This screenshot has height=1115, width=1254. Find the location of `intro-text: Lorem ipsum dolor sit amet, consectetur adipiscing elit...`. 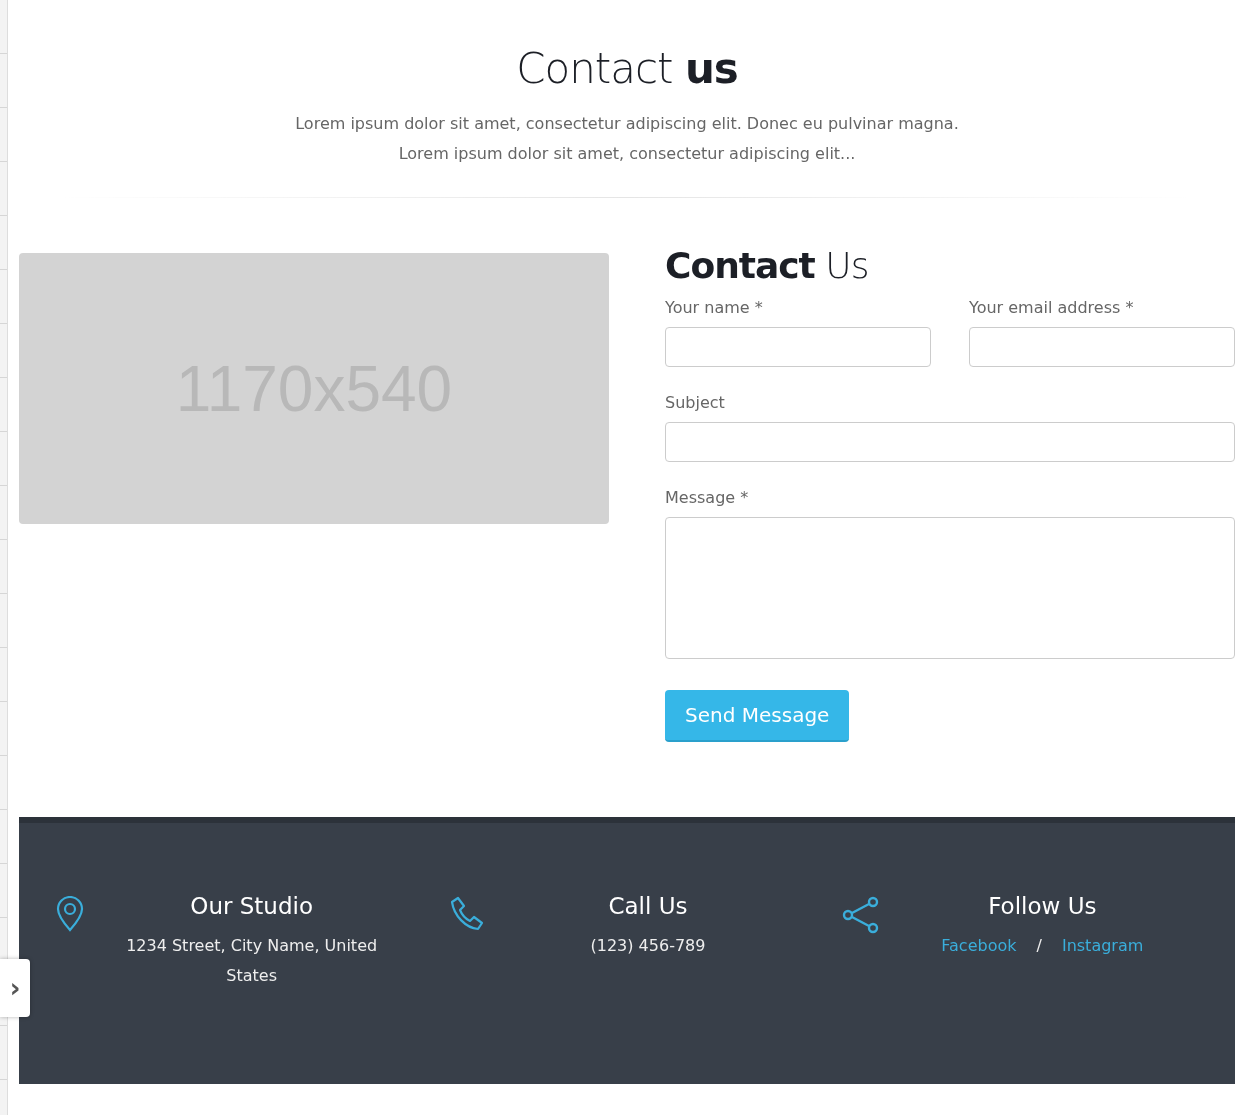

intro-text: Lorem ipsum dolor sit amet, consectetur adipiscing elit... is located at coordinates (627, 154).